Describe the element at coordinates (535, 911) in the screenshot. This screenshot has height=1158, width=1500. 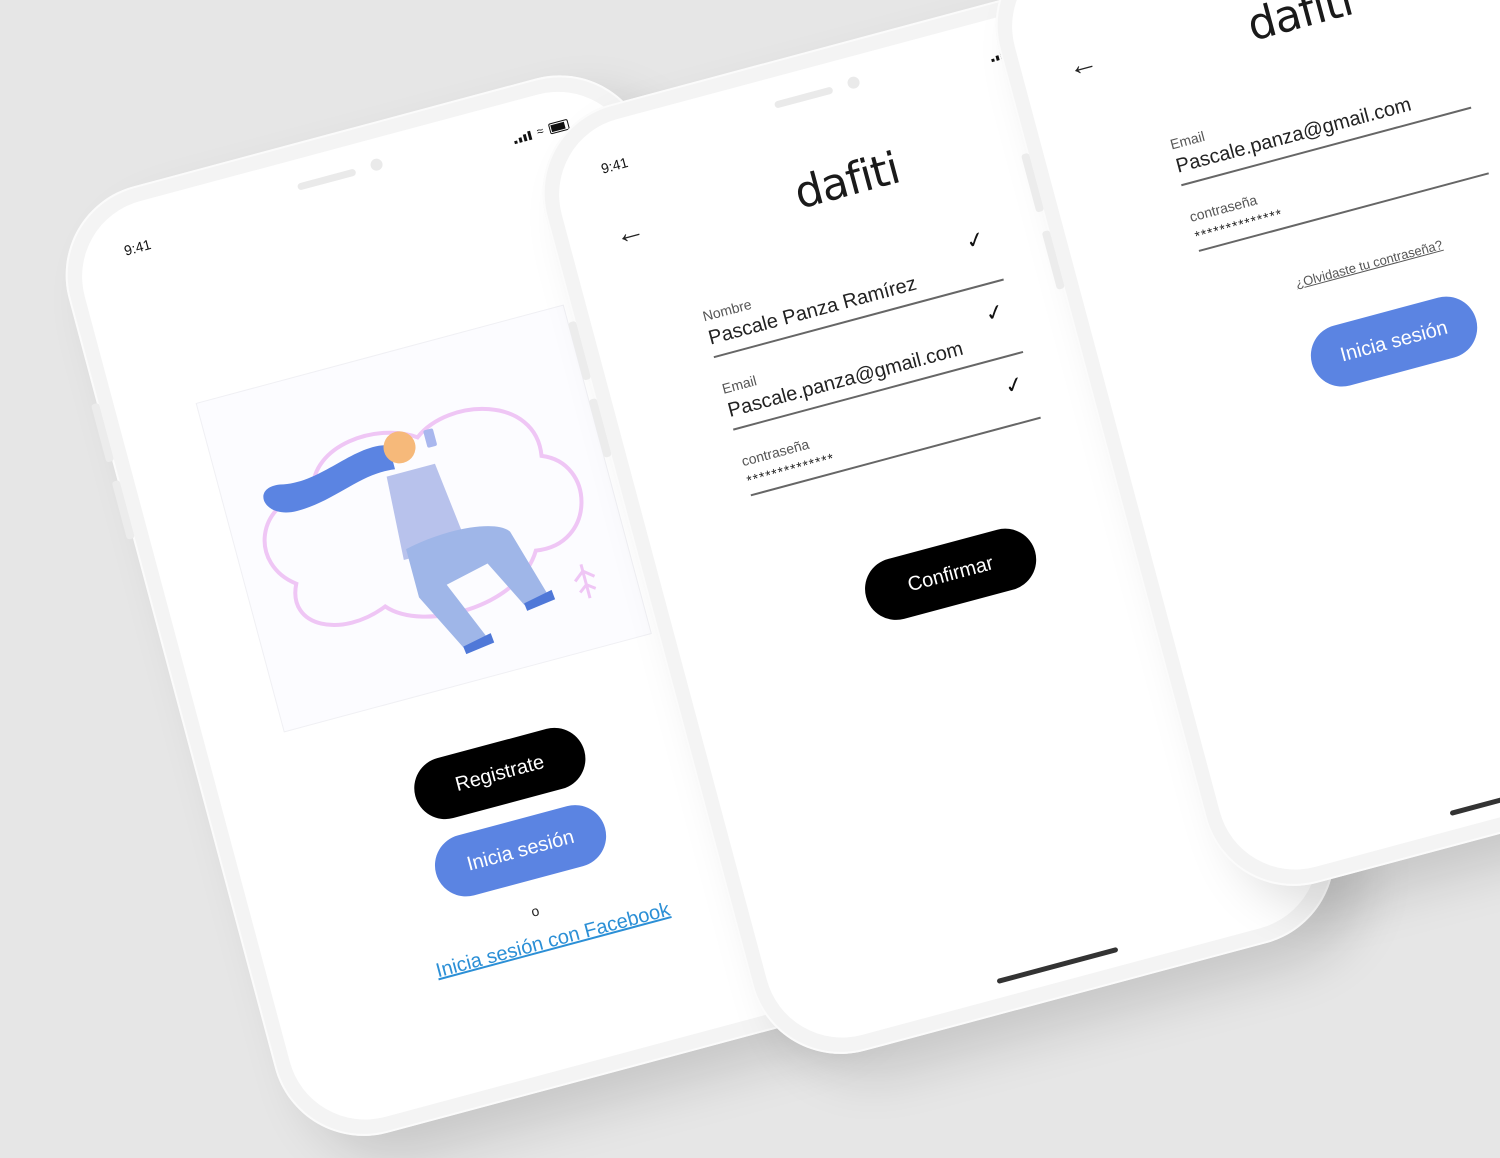
I see `or-separator: o` at that location.